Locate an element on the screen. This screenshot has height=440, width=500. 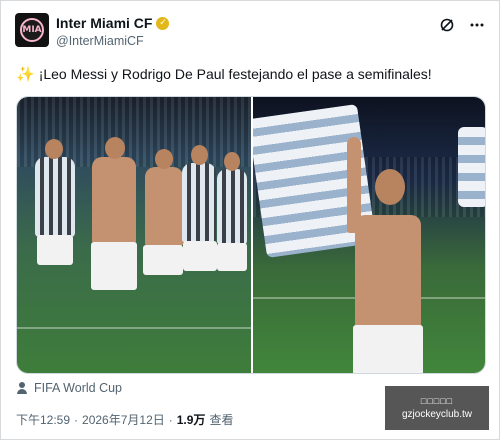
tweet-meta: 下午12:59 · 2026年7月12日 · 1.9万 查看 is located at coordinates (124, 419).